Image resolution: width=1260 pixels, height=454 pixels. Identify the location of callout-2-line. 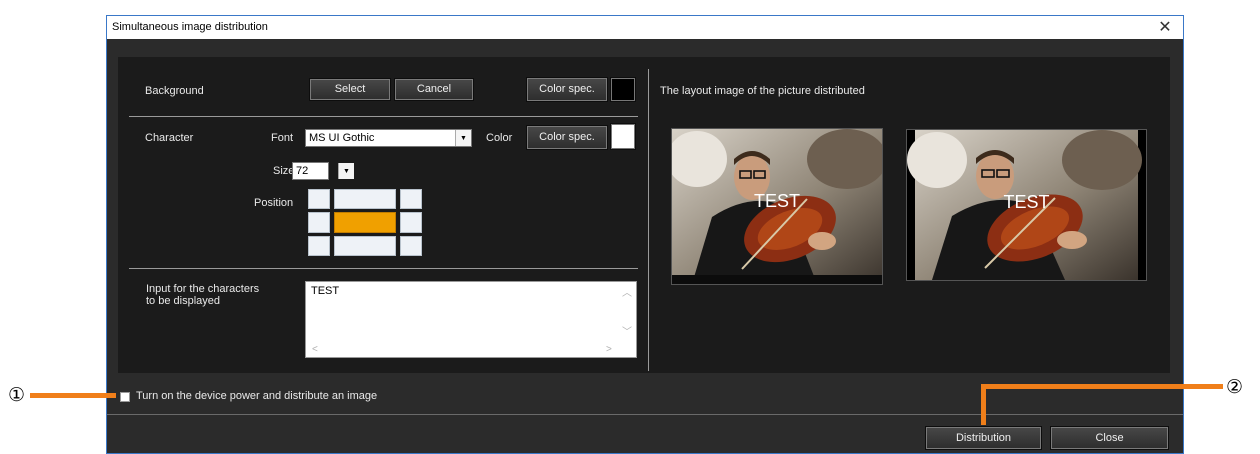
(1102, 386).